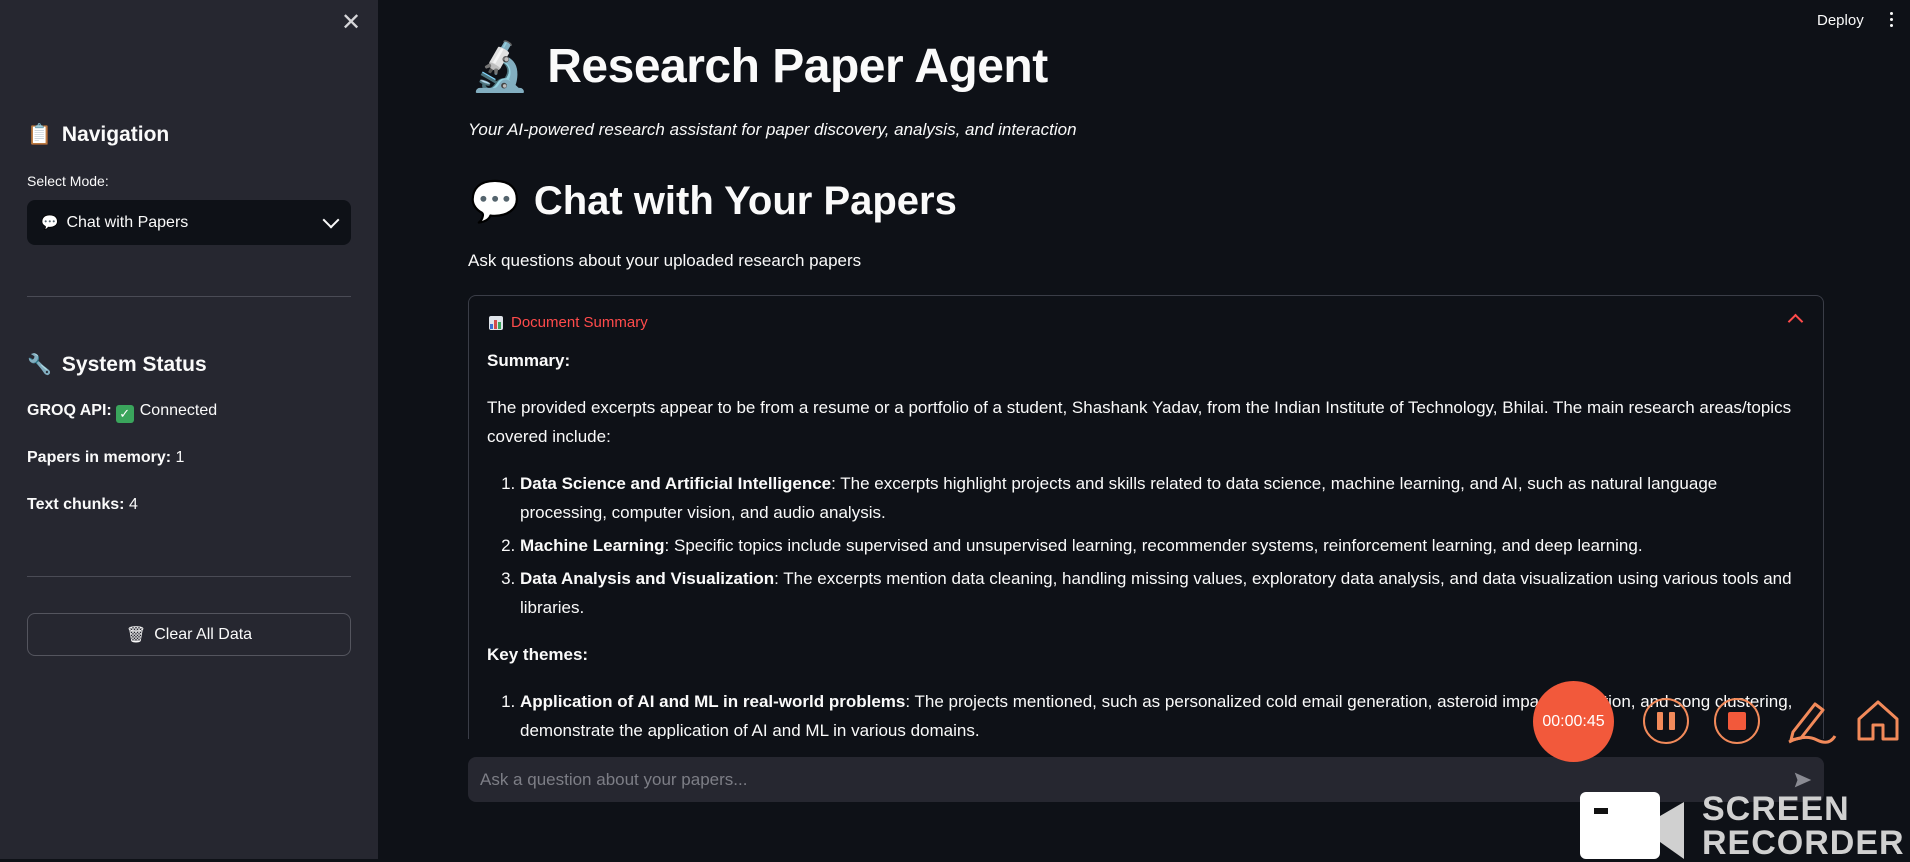  Describe the element at coordinates (180, 457) in the screenshot. I see `papers-value: 1` at that location.